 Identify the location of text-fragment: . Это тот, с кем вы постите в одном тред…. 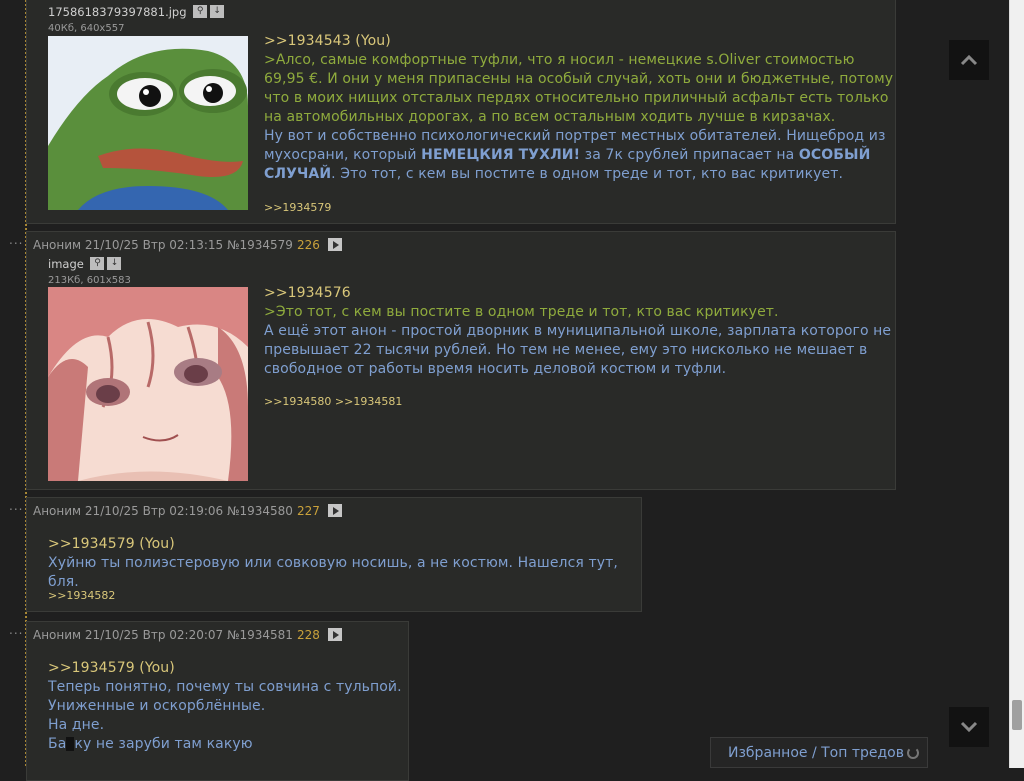
(587, 174).